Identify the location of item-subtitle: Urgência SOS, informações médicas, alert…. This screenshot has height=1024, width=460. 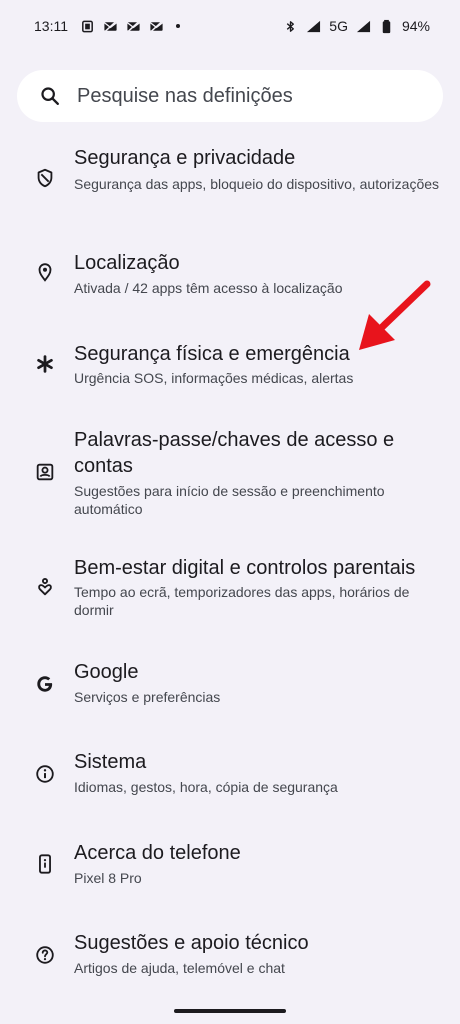
(214, 378).